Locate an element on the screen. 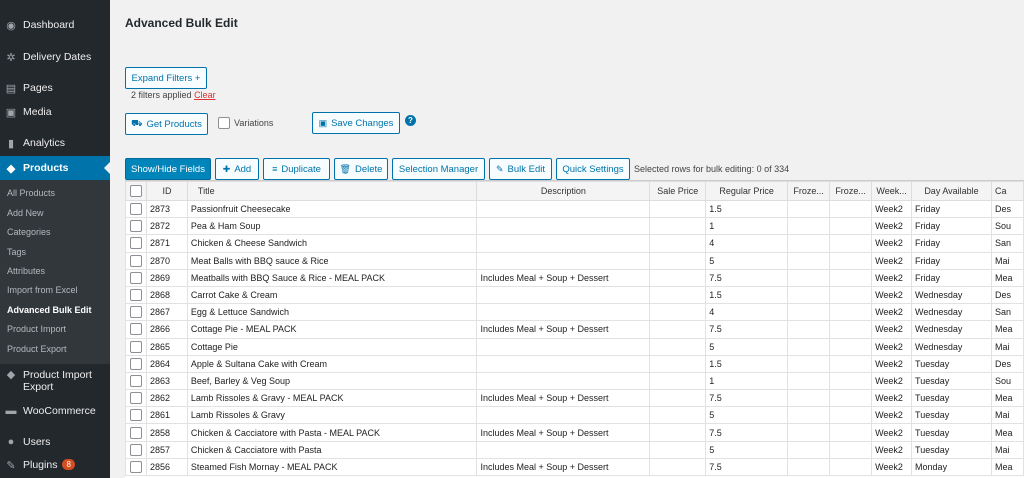 The image size is (1024, 478). cell-description: Includes Meal + Soup + Dessert is located at coordinates (563, 329).